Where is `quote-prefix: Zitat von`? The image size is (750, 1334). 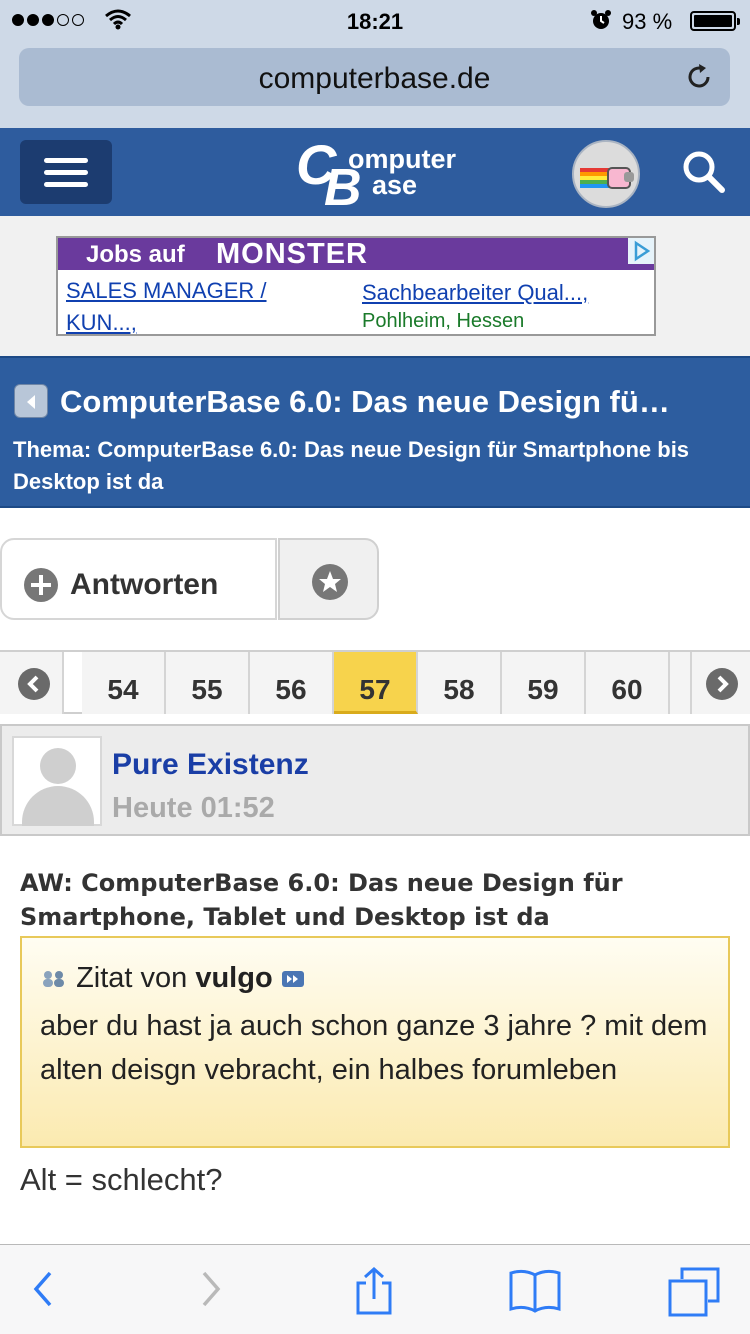
quote-prefix: Zitat von is located at coordinates (132, 978).